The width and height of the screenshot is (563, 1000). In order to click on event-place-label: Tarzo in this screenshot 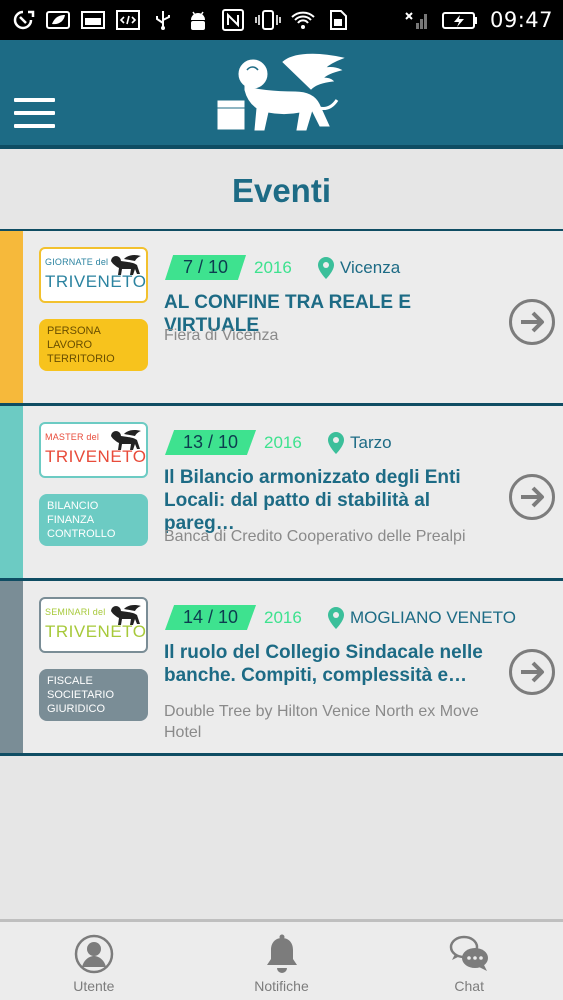, I will do `click(371, 442)`.